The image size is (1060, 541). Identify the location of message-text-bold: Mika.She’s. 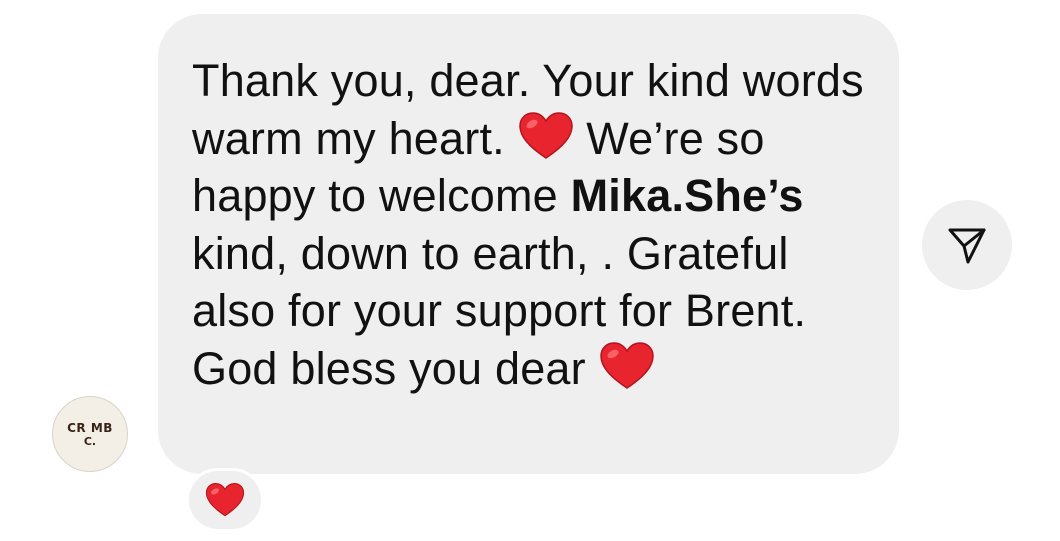
(687, 195).